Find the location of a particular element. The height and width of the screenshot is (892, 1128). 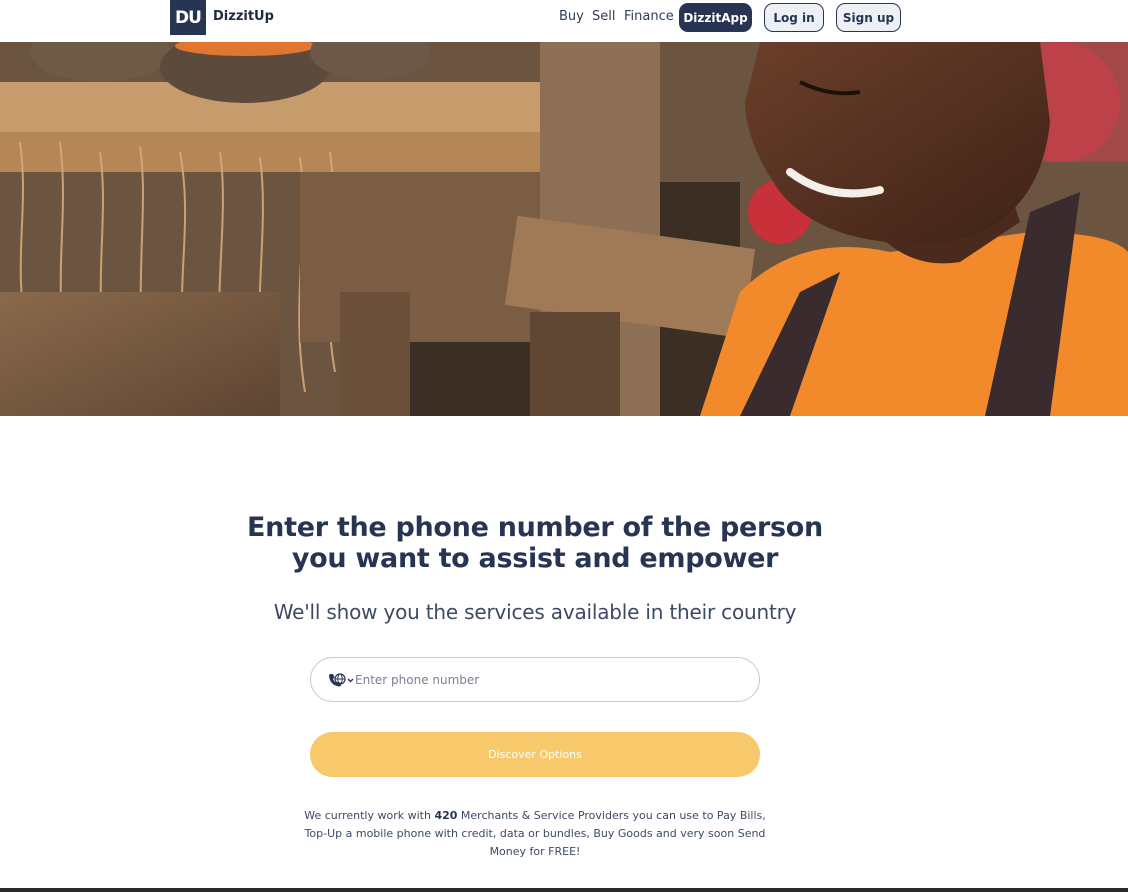

headline-line-2: you want to assist and empower is located at coordinates (535, 558).